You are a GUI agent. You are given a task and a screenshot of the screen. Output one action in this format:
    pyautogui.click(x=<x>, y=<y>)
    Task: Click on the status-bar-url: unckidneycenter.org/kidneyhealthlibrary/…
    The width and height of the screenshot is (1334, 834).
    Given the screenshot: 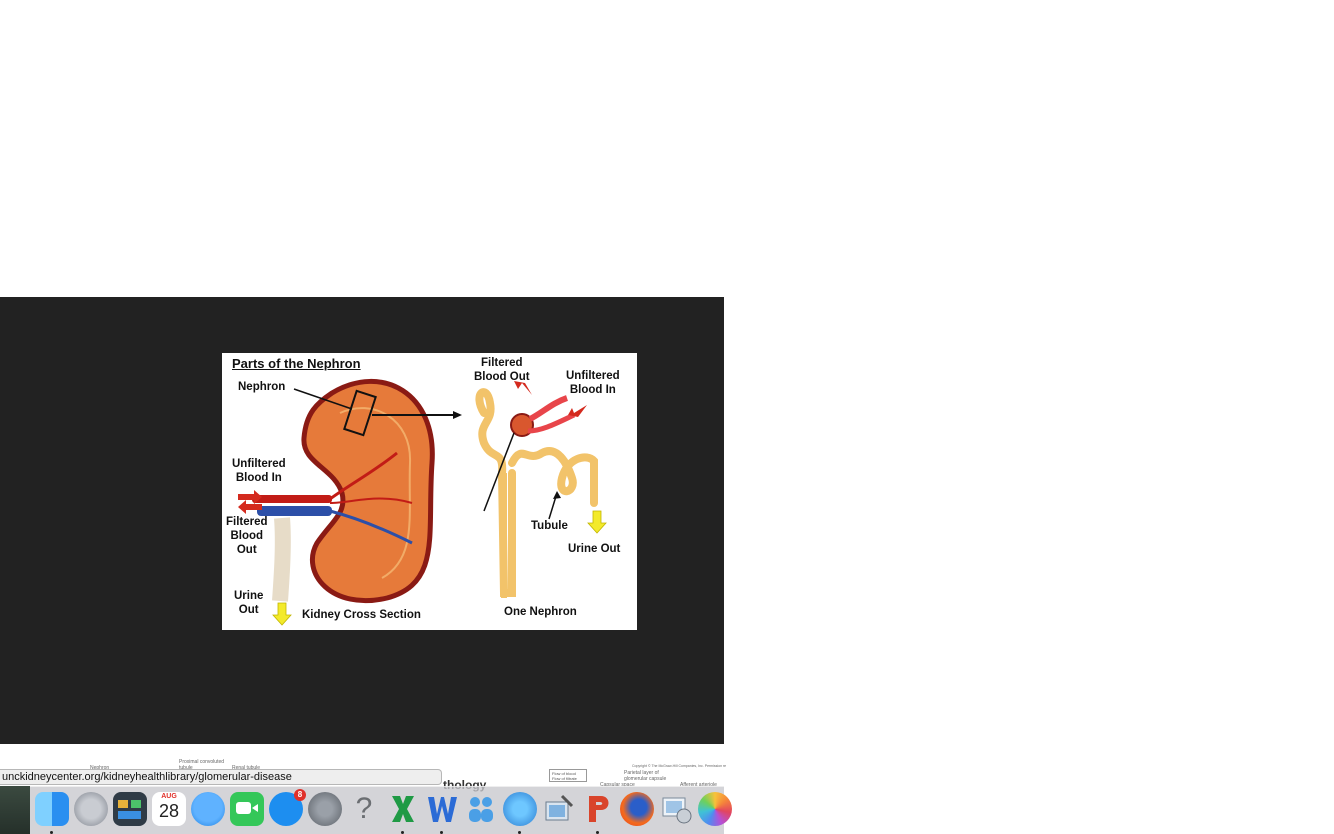 What is the action you would take?
    pyautogui.click(x=221, y=777)
    